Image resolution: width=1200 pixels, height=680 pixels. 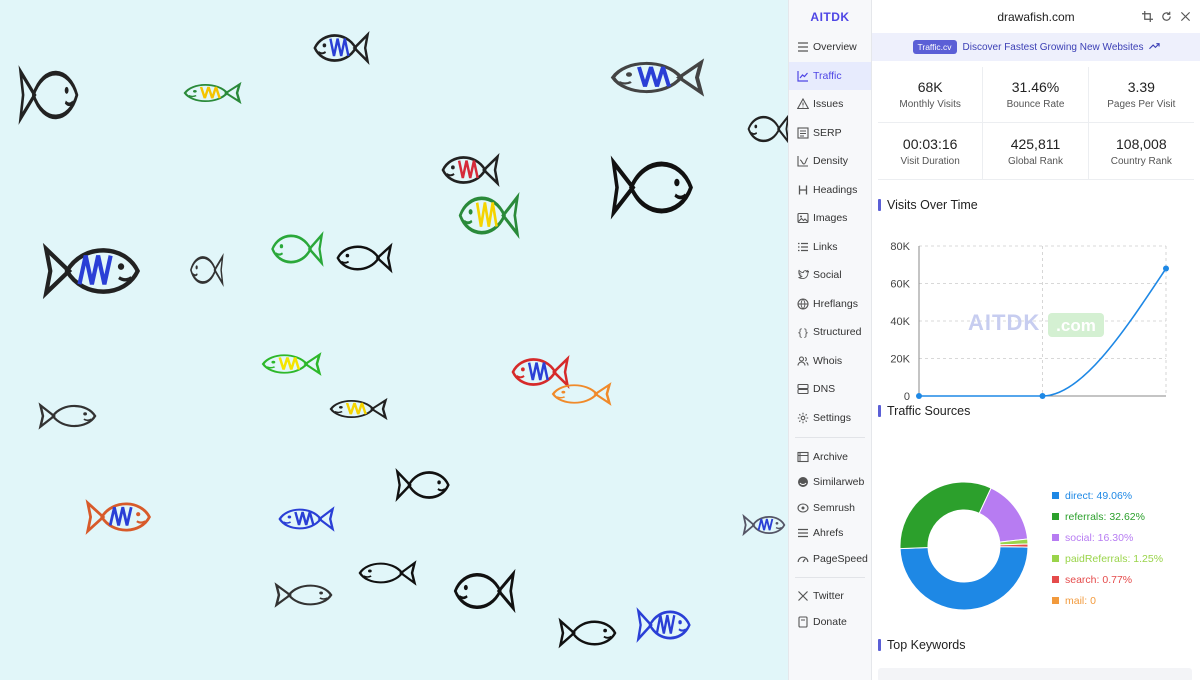 I want to click on legend-label: referrals: 32.62%, so click(x=1105, y=516).